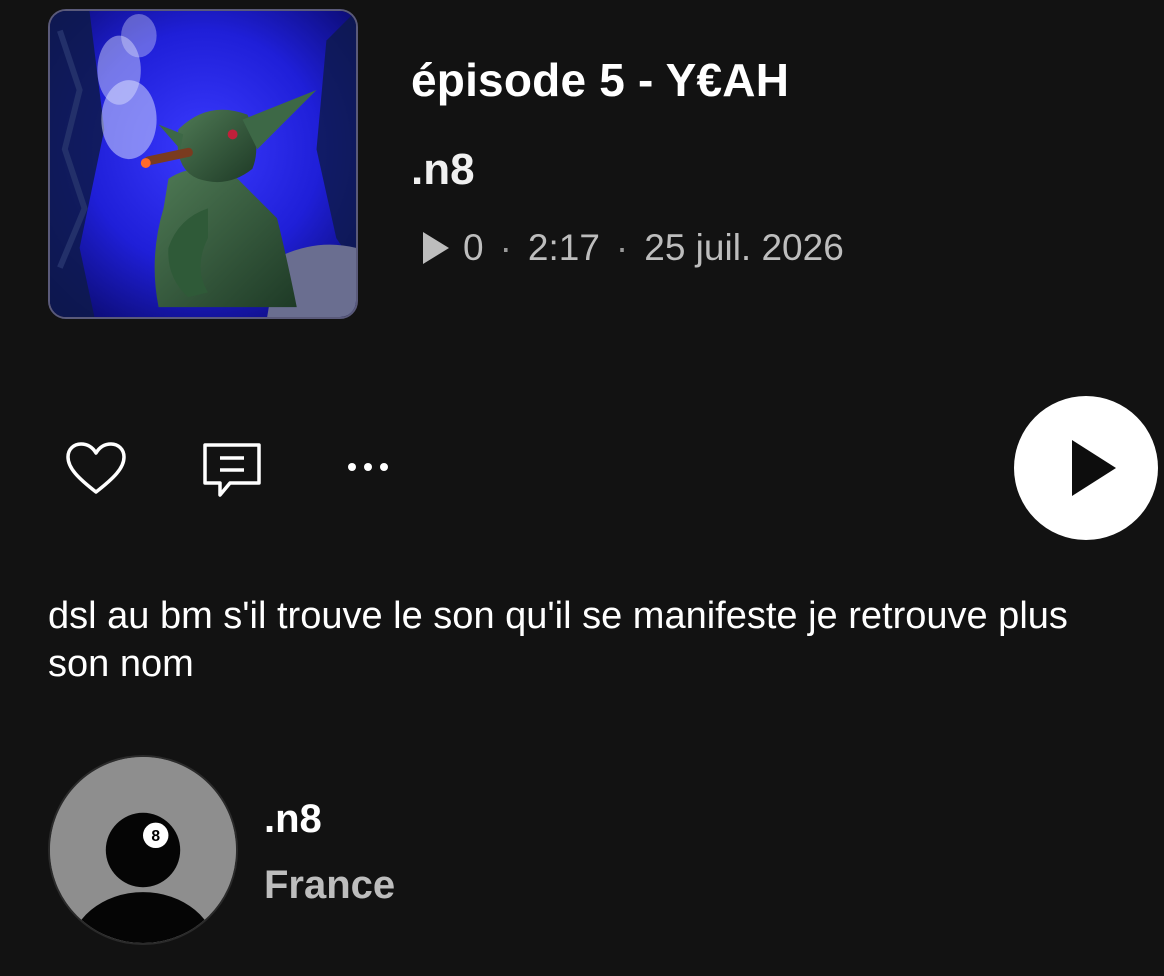 The width and height of the screenshot is (1164, 976). I want to click on play-count: 0, so click(473, 247).